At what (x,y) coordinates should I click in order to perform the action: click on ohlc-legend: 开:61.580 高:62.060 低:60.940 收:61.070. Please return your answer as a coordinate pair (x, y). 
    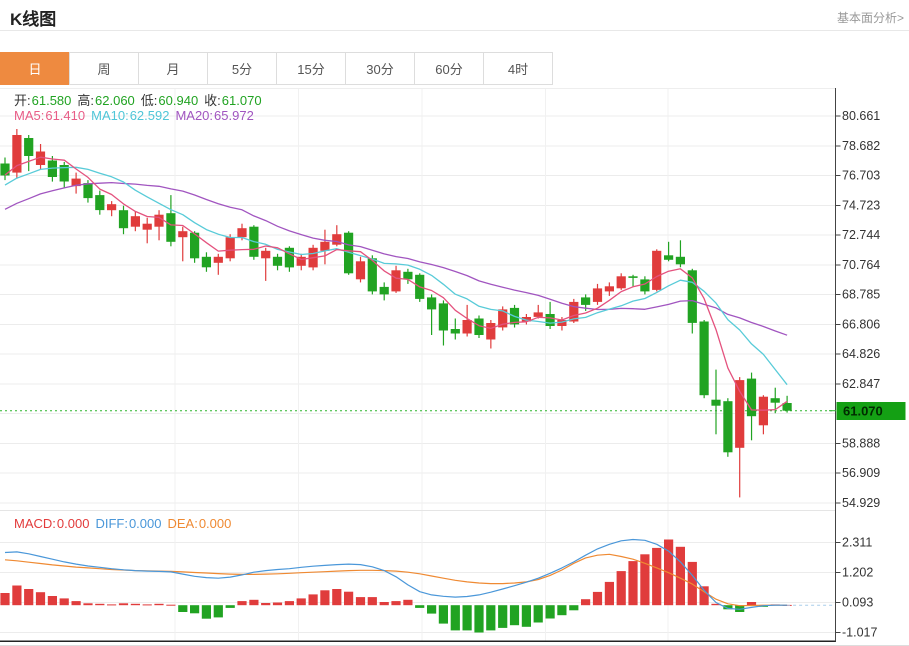
    Looking at the image, I should click on (141, 99).